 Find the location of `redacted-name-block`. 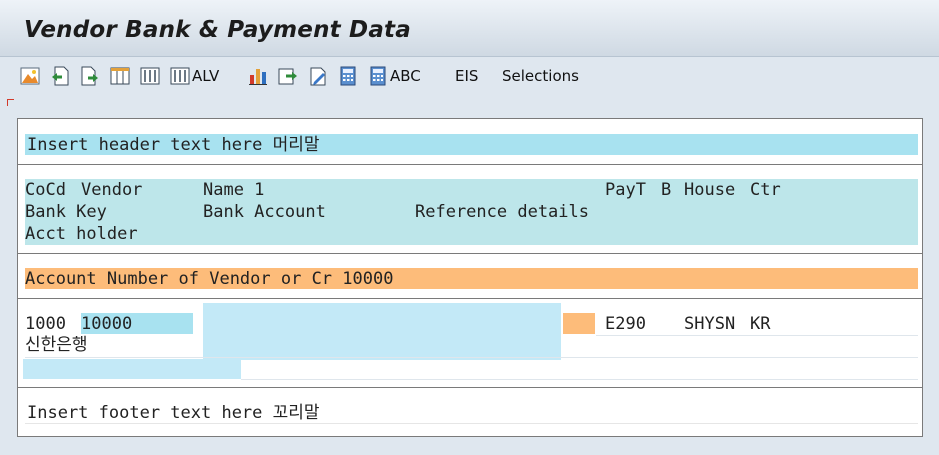

redacted-name-block is located at coordinates (382, 331).